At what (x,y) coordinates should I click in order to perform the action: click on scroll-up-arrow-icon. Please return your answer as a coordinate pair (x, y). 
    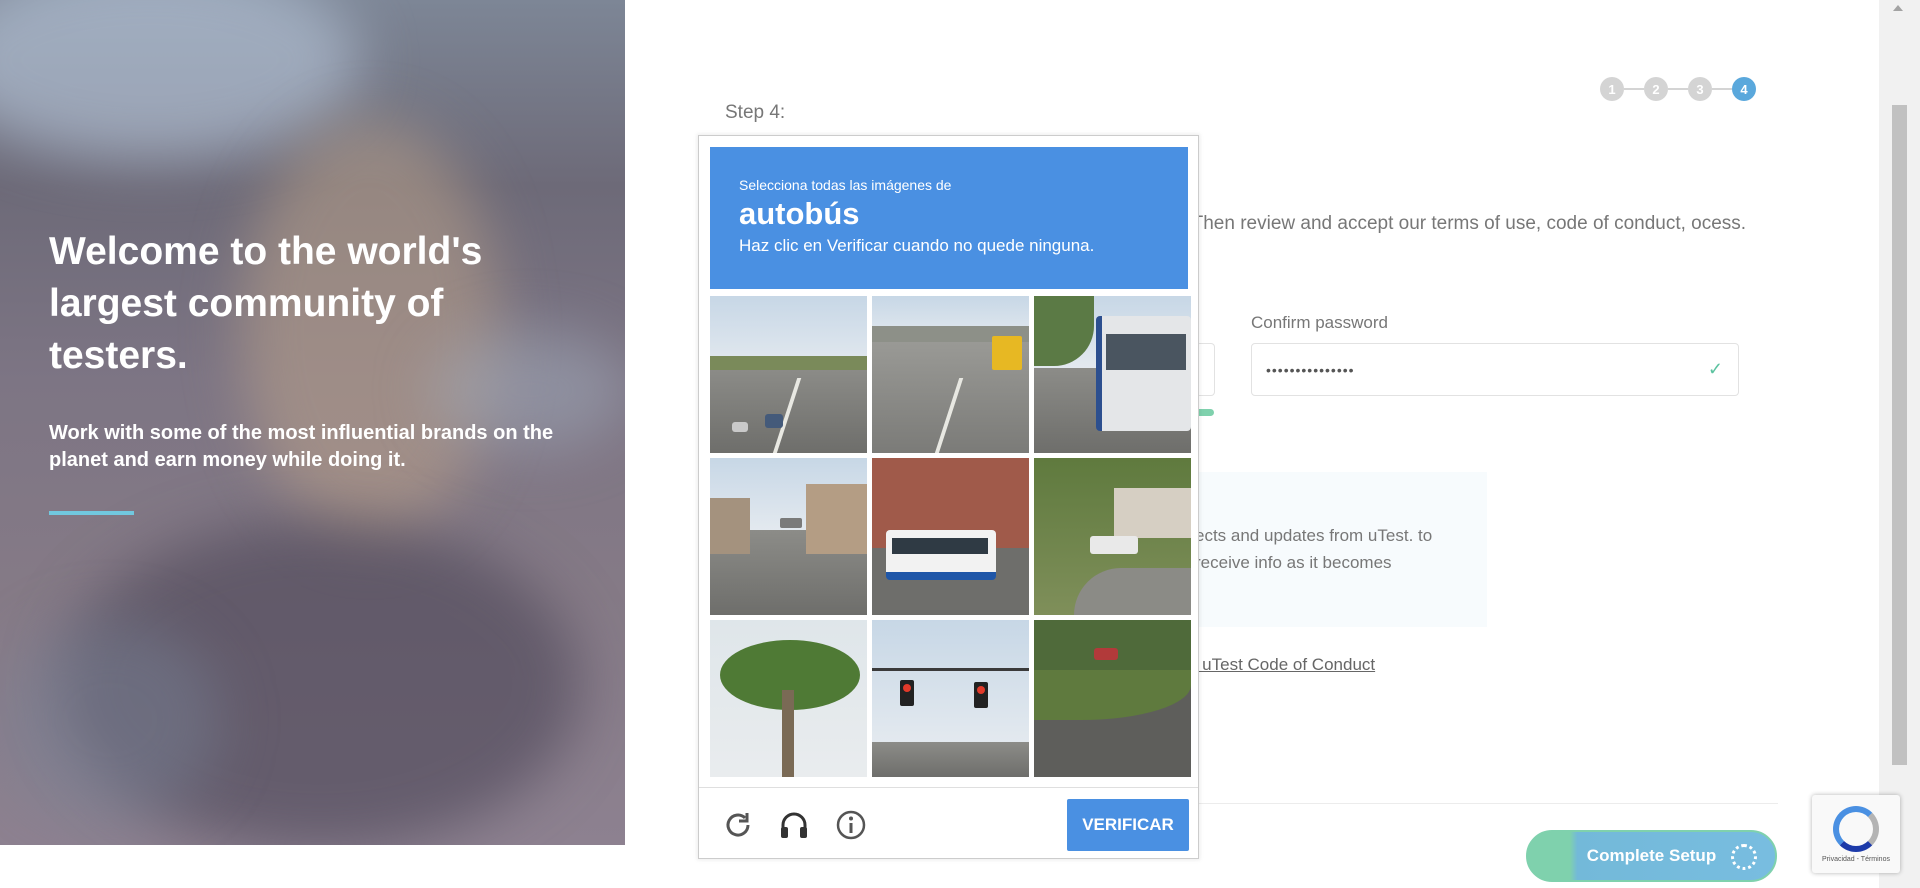
    Looking at the image, I should click on (1898, 8).